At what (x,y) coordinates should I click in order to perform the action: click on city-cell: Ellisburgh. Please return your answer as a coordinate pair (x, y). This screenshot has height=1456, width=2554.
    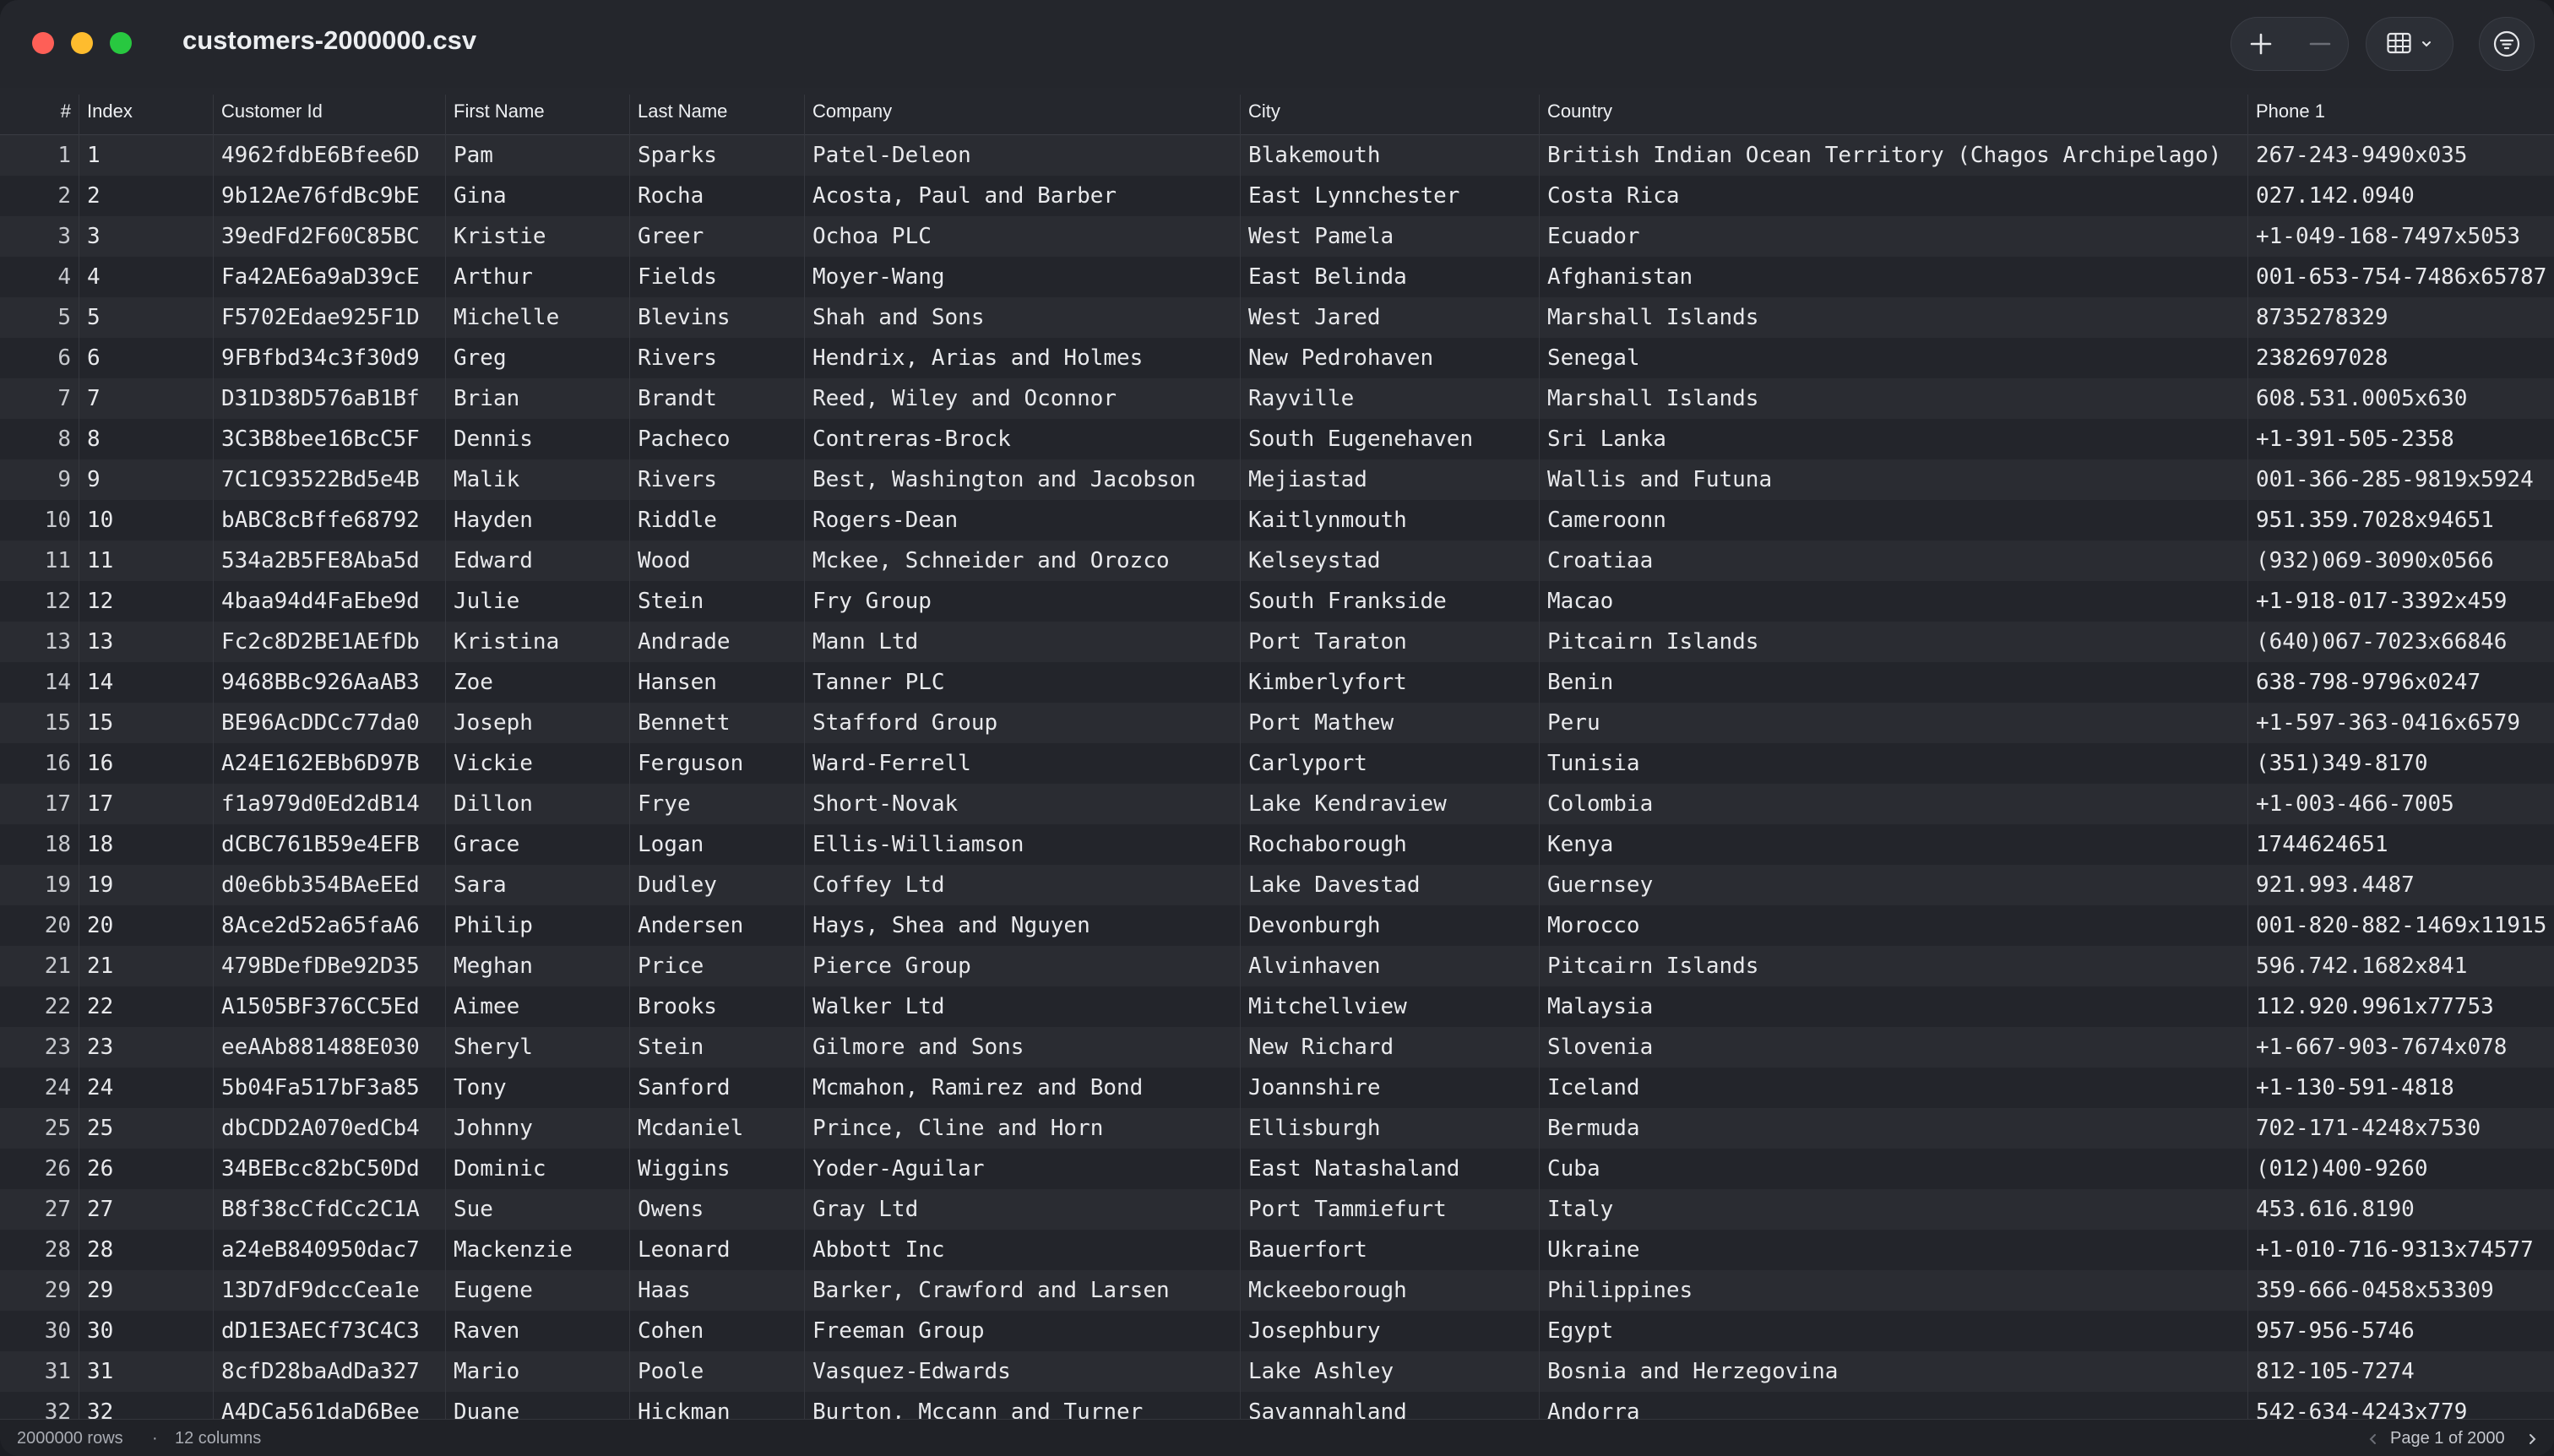
    Looking at the image, I should click on (1390, 1128).